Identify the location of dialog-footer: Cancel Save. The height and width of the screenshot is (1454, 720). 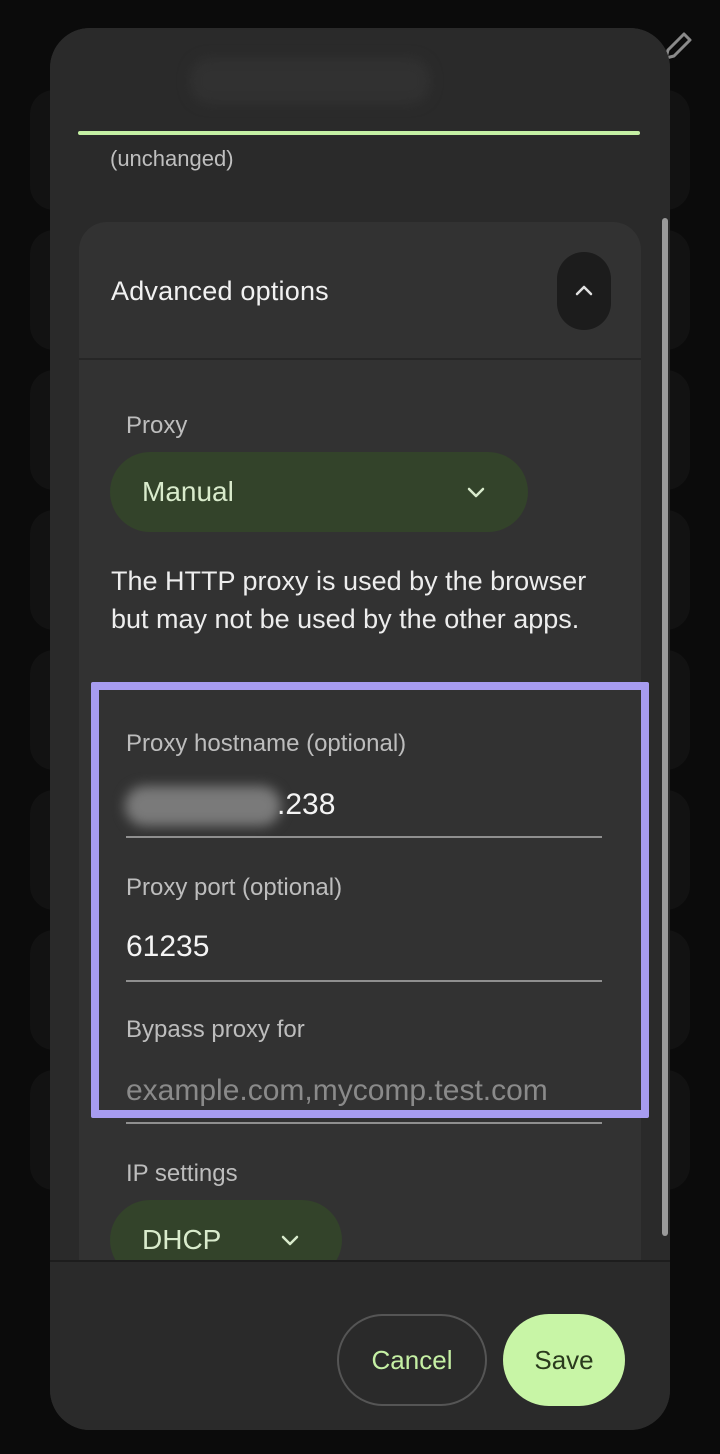
(360, 1346).